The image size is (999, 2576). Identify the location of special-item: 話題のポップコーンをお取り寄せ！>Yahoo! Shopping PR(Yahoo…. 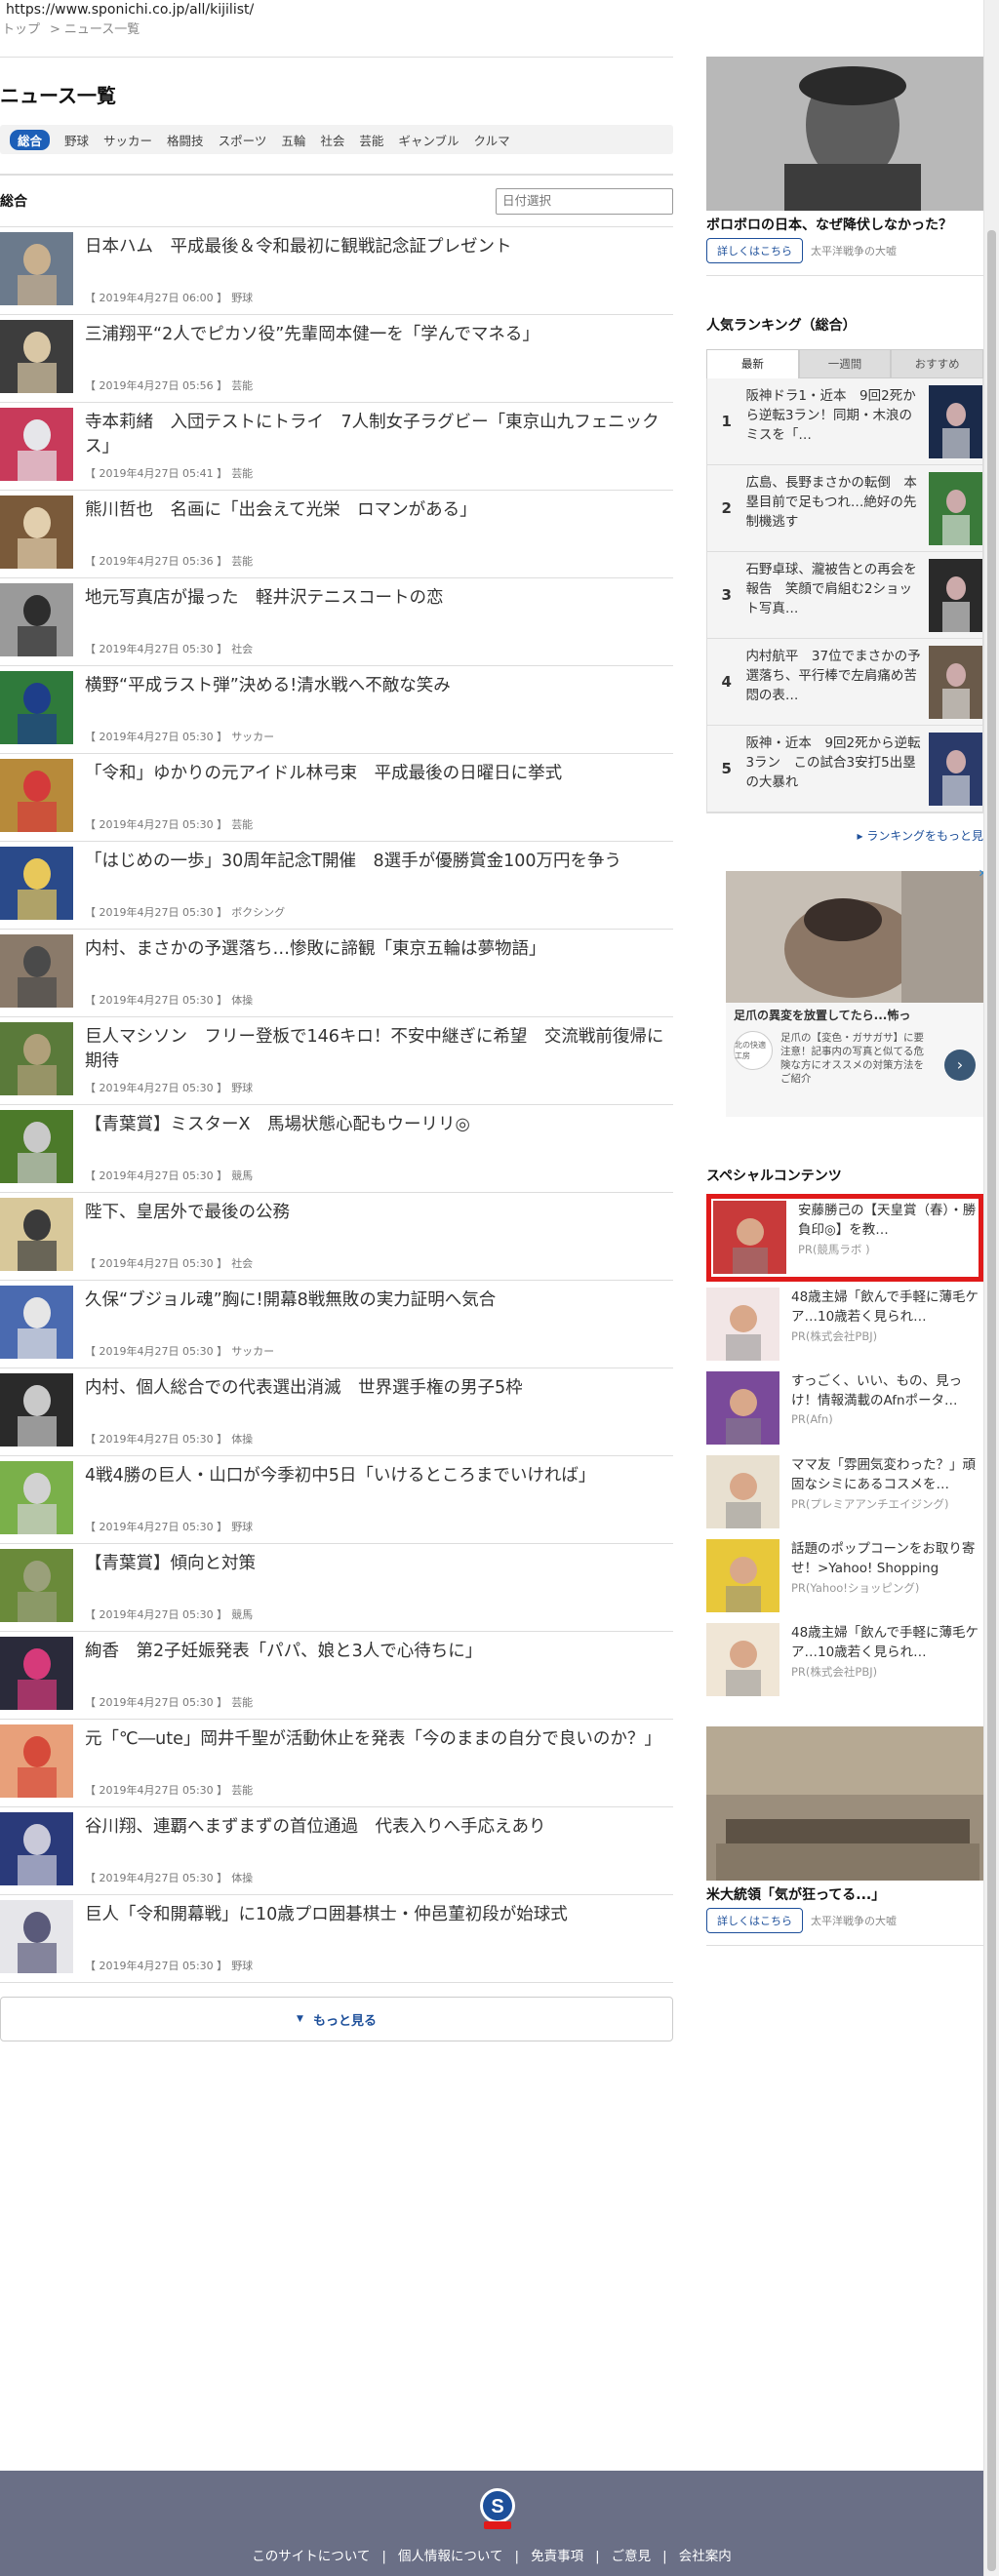
(844, 1577).